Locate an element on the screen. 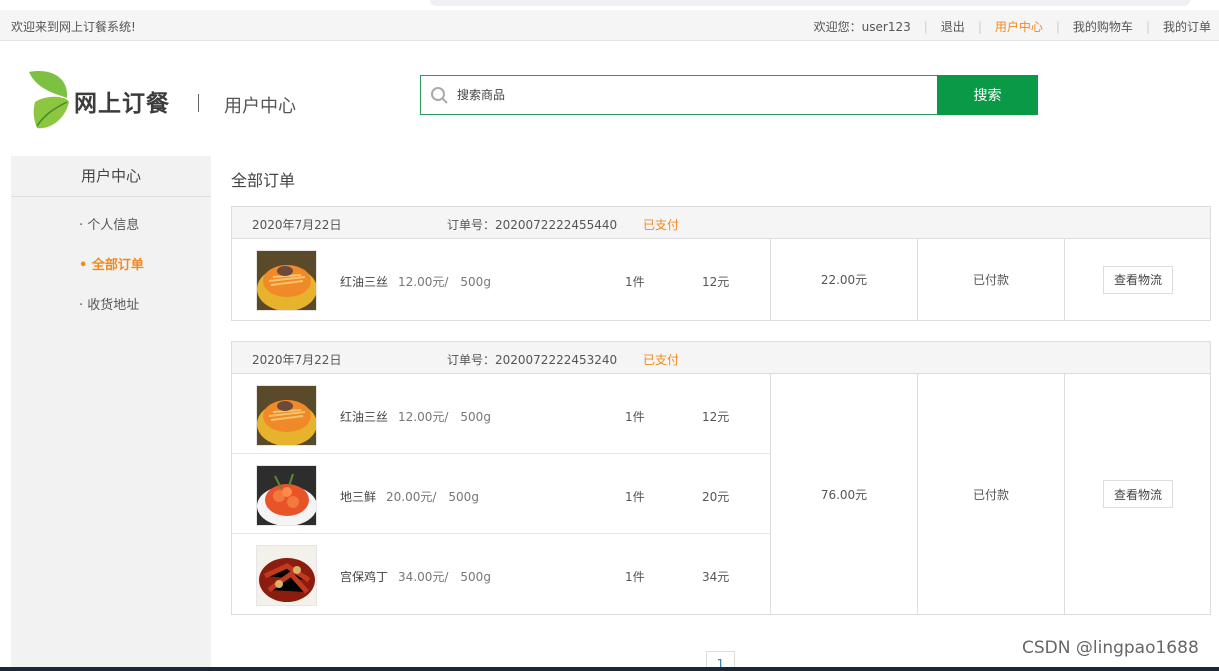 This screenshot has height=671, width=1219. order-number: 订单号：2020072222455440 is located at coordinates (532, 225).